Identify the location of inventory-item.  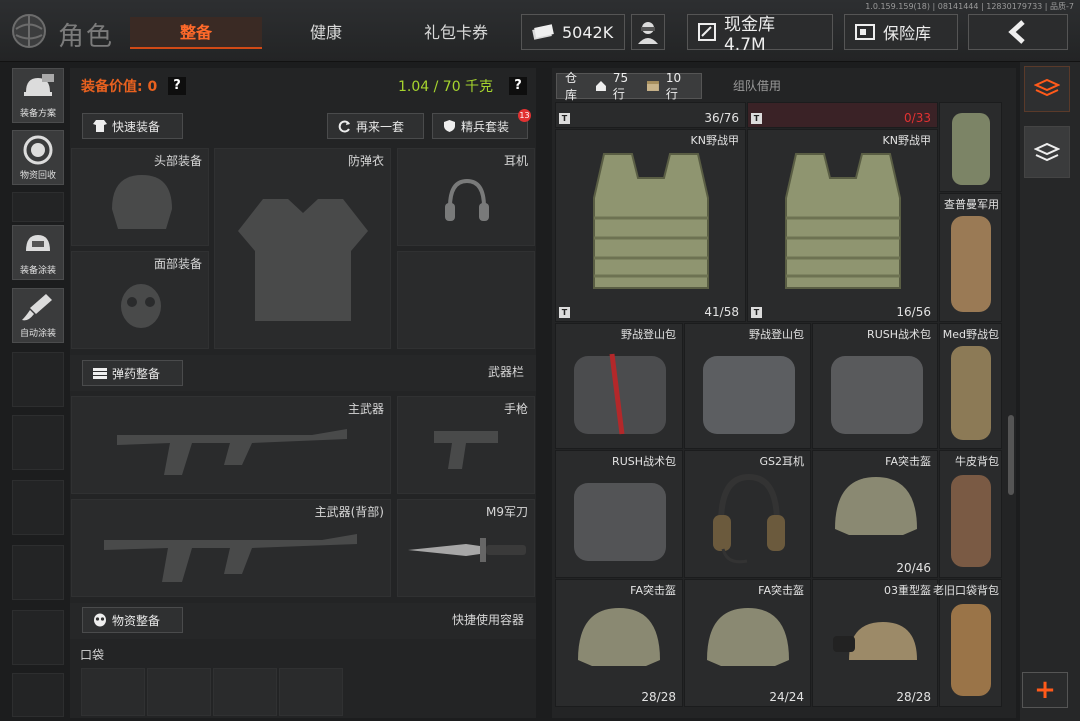
(970, 147).